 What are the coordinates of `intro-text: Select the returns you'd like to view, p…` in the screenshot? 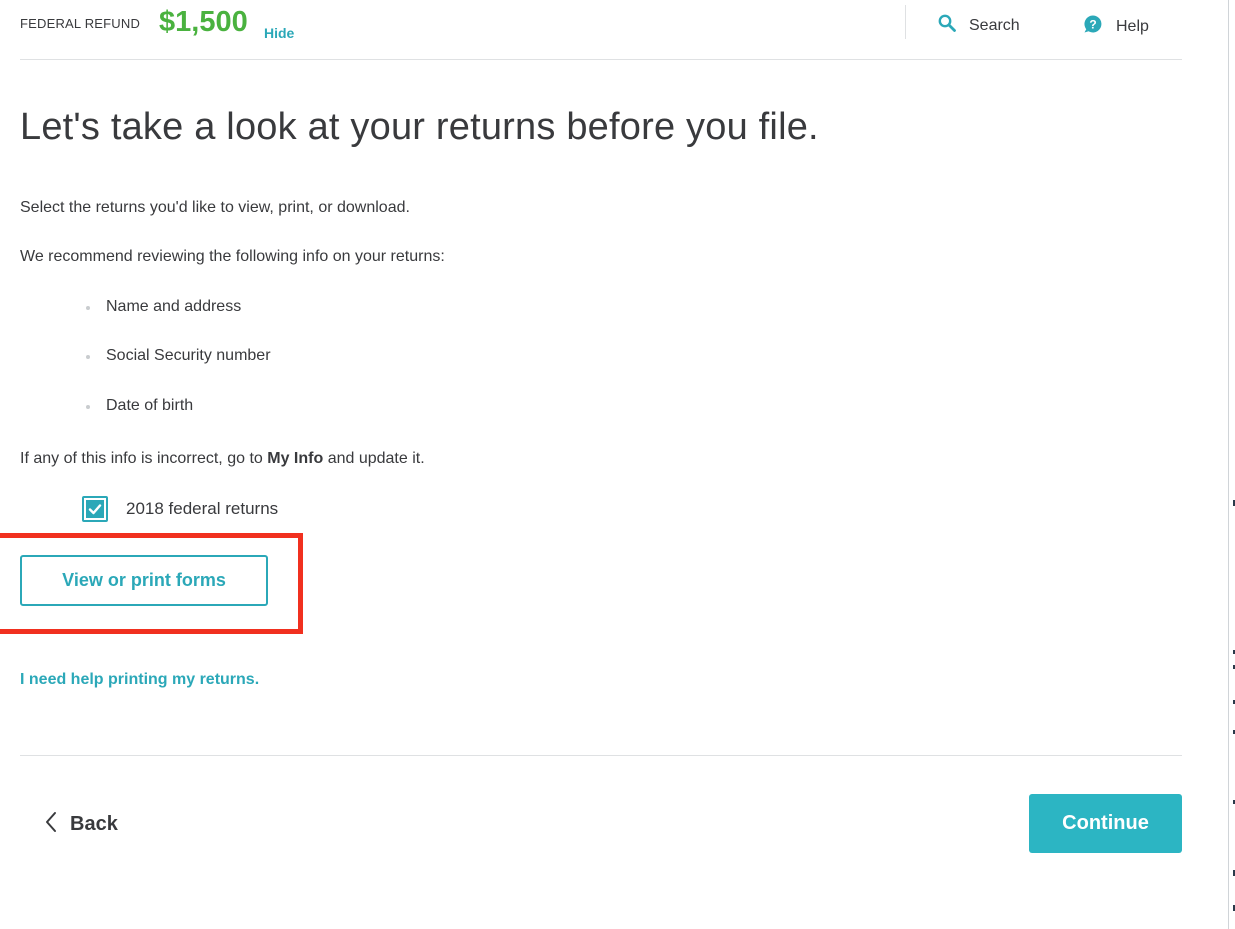 It's located at (215, 207).